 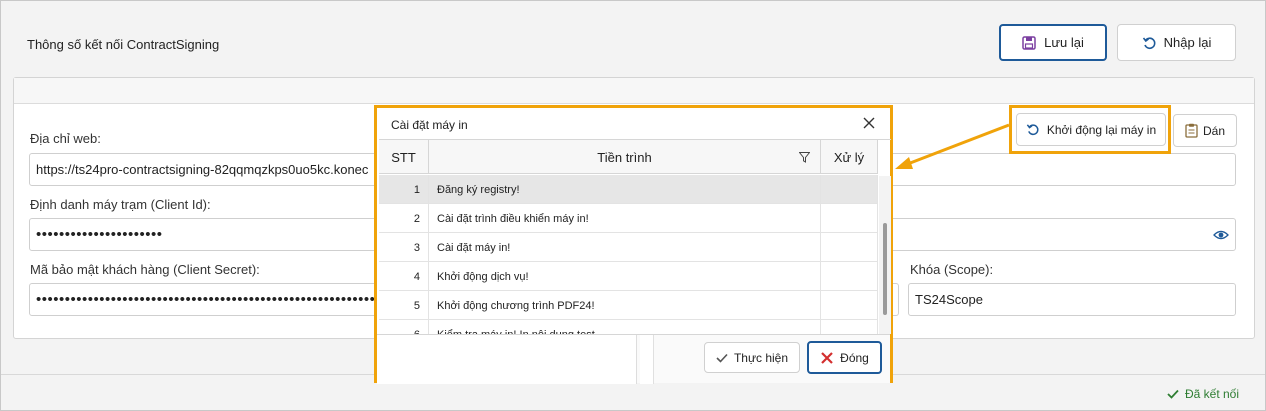 I want to click on execute-button: Thực hiện, so click(x=752, y=357).